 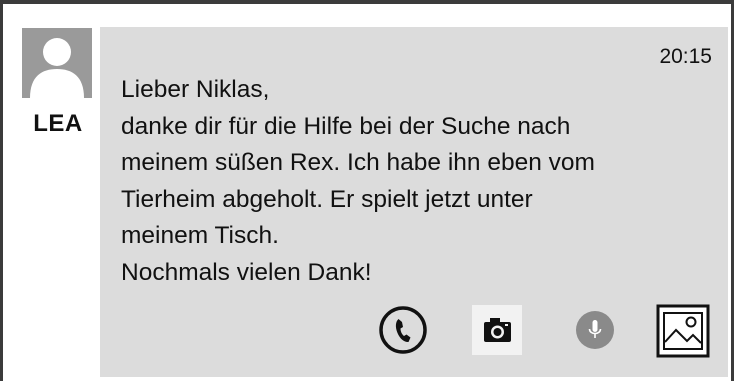 I want to click on message-line: Tierheim abgeholt. Er spielt jetzt unter, so click(x=327, y=199).